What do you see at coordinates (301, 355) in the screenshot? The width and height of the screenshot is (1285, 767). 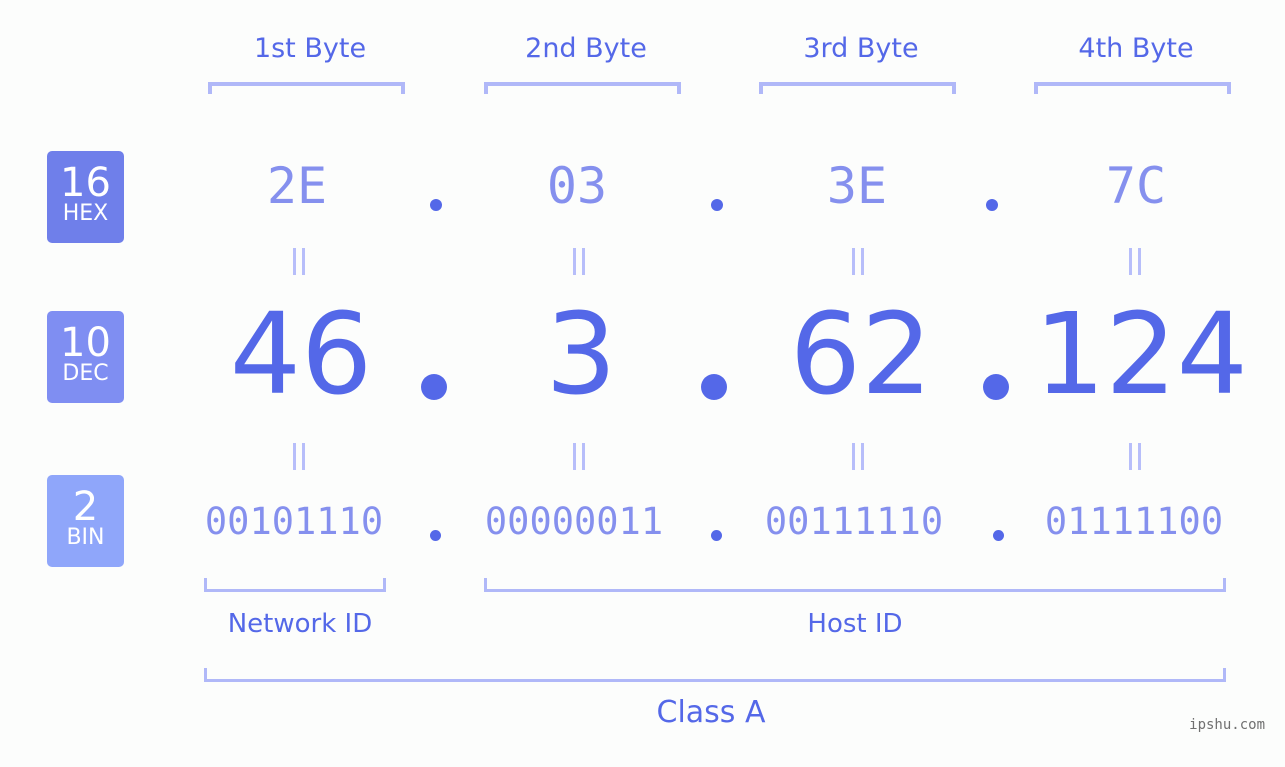 I see `dec-byte-1: 46` at bounding box center [301, 355].